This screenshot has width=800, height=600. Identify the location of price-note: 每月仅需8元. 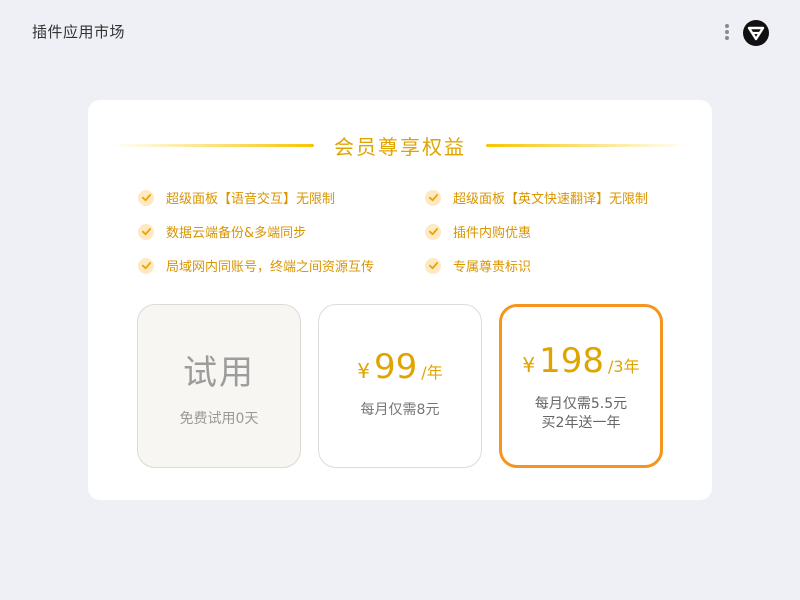
(400, 410).